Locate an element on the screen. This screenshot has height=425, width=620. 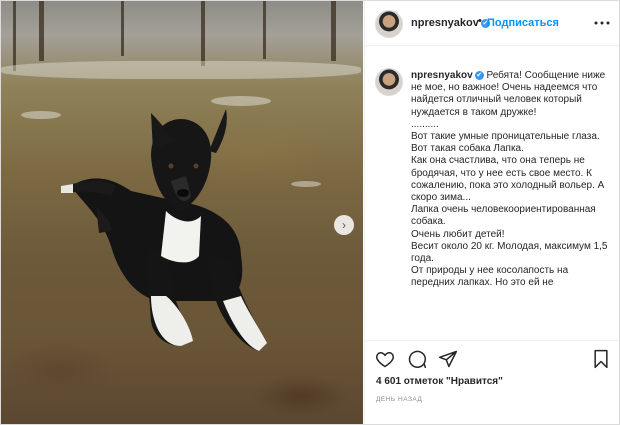
likes-count: 4 601 отметок "Нравится" is located at coordinates (439, 381).